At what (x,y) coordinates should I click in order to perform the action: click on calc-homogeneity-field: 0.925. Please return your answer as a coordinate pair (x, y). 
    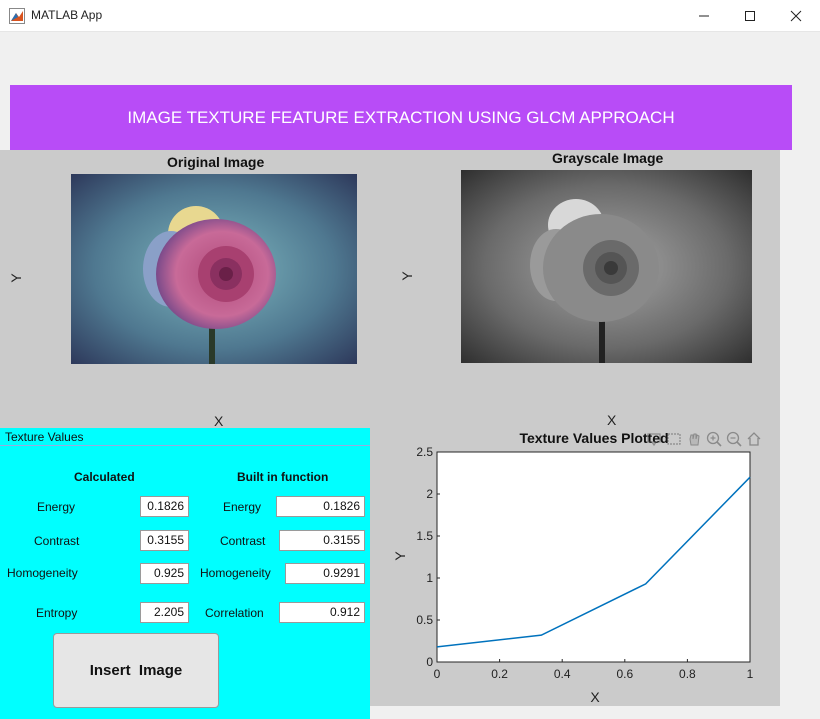
    Looking at the image, I should click on (164, 573).